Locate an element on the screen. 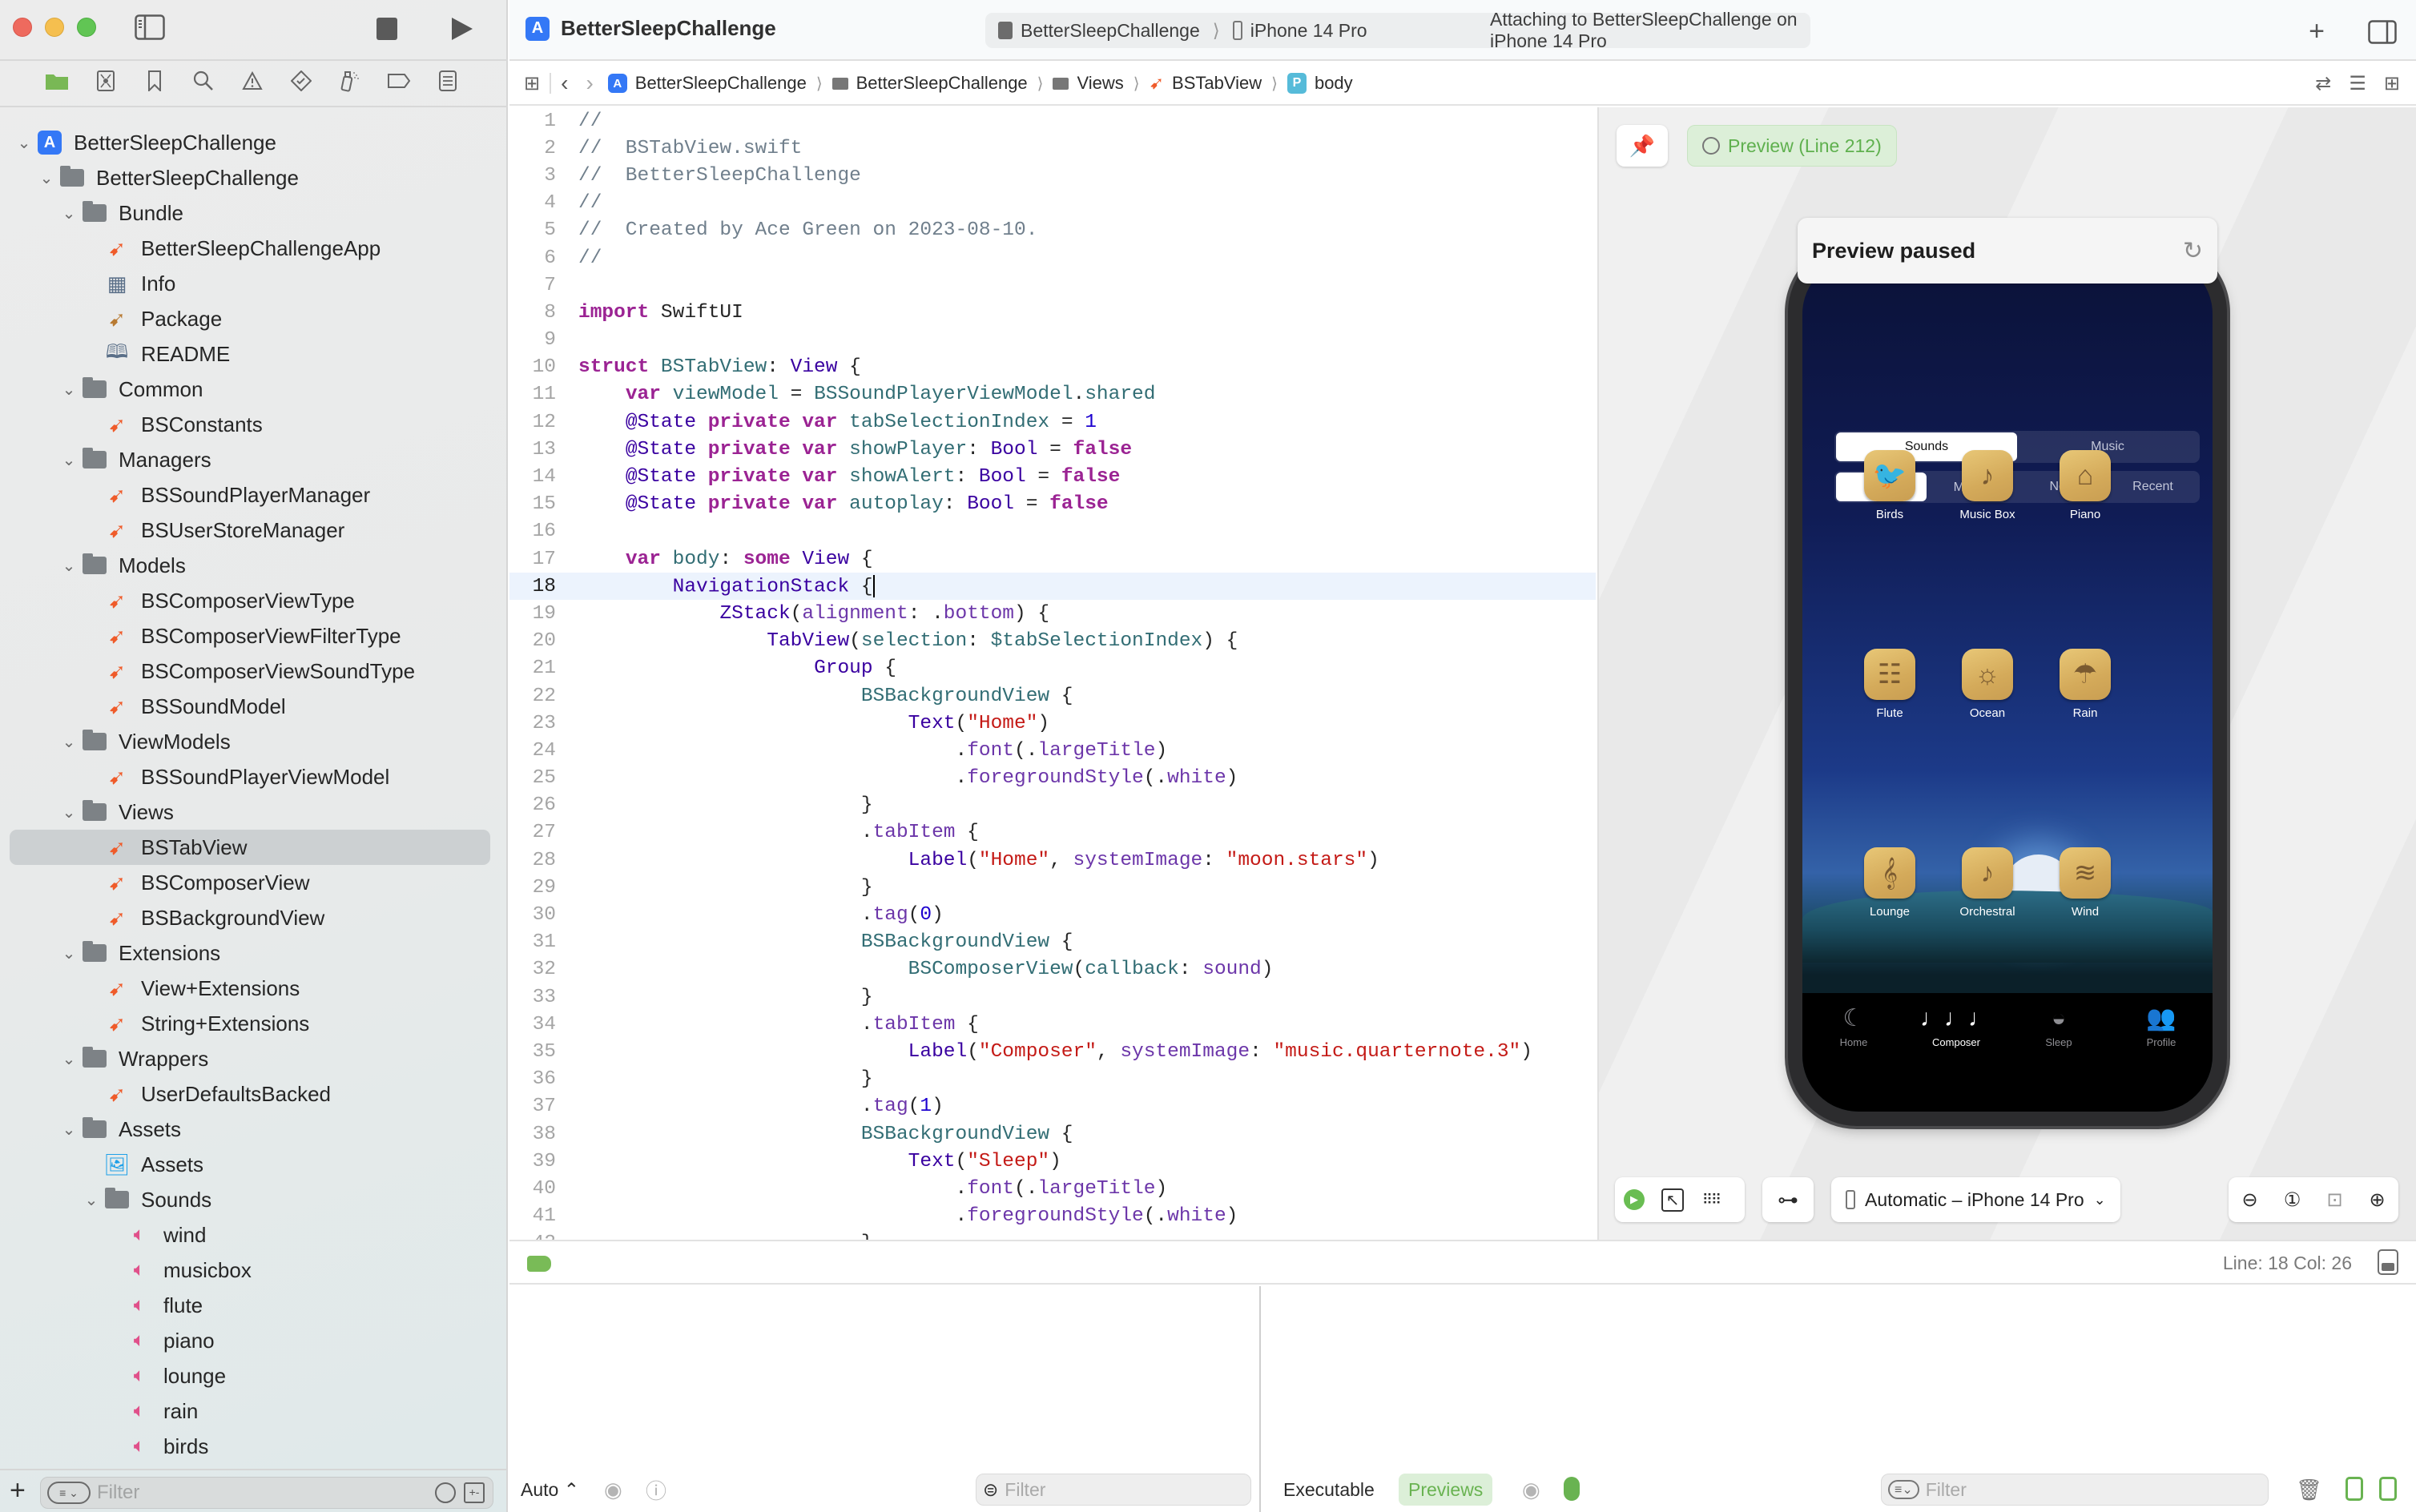 The height and width of the screenshot is (1512, 2416). code-line: 34 .tabItem { is located at coordinates (1052, 1024).